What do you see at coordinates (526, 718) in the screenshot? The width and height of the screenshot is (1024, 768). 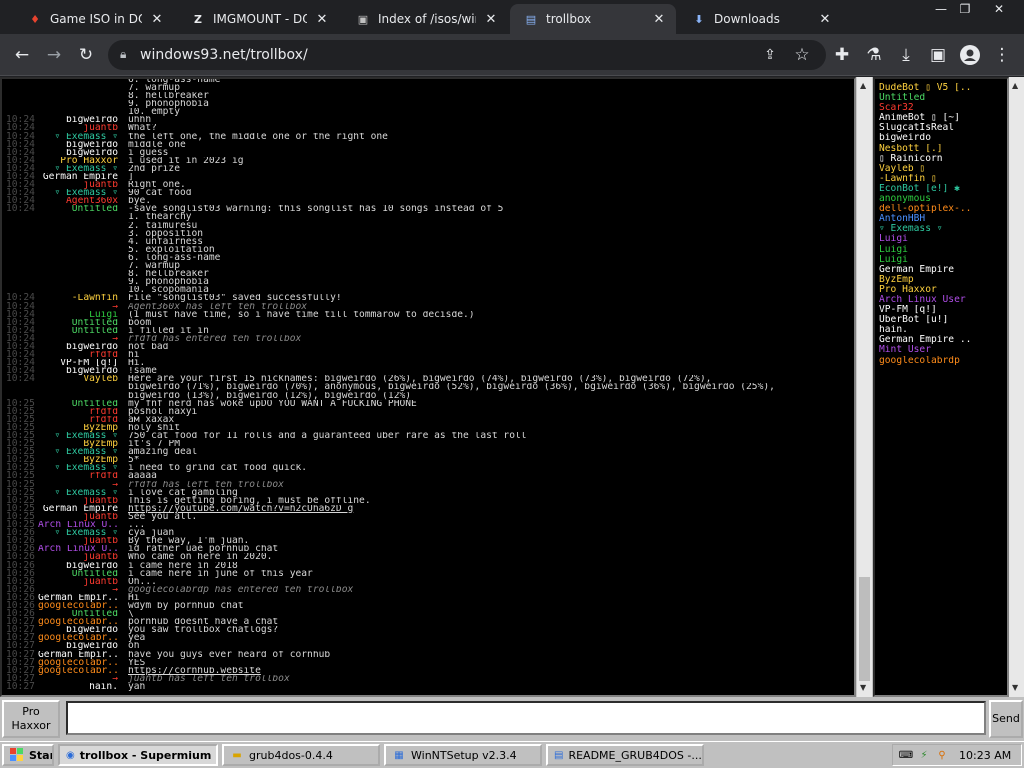 I see `message-input` at bounding box center [526, 718].